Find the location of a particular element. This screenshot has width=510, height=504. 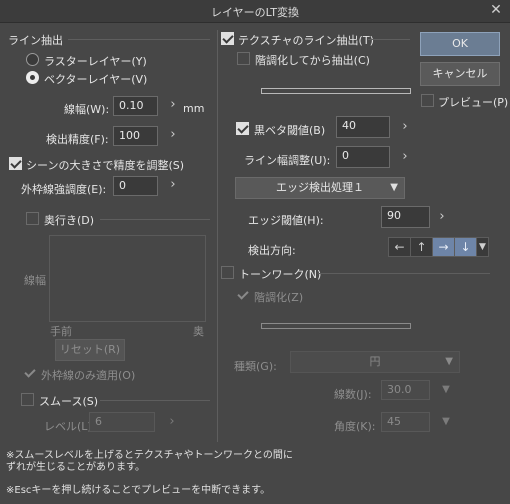

adjust-scene-checkbox is located at coordinates (15, 163).